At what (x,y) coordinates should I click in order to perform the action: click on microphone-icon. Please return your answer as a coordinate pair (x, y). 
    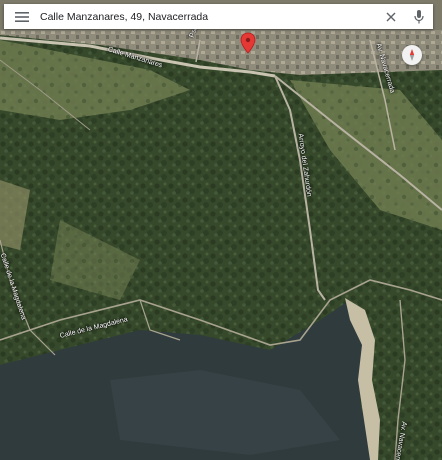
    Looking at the image, I should click on (419, 16).